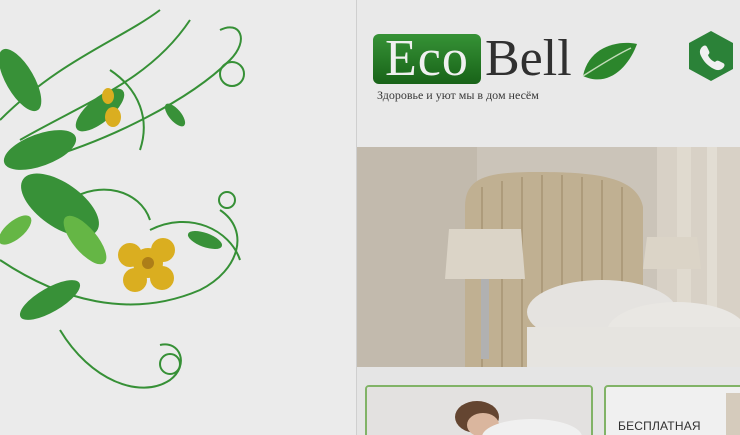 The height and width of the screenshot is (435, 740). Describe the element at coordinates (659, 426) in the screenshot. I see `promo-card-label: БЕСПЛАТНАЯ` at that location.